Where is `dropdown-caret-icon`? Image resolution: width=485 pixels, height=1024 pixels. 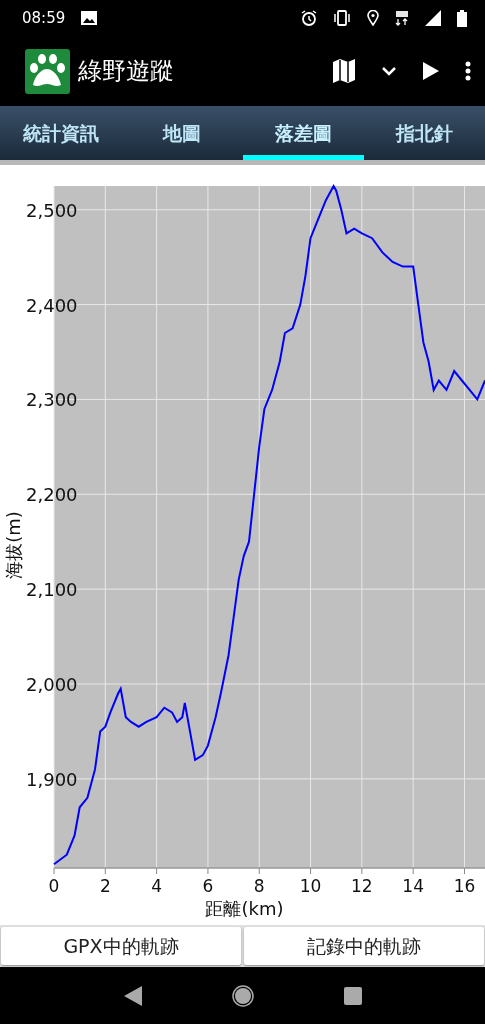 dropdown-caret-icon is located at coordinates (389, 71).